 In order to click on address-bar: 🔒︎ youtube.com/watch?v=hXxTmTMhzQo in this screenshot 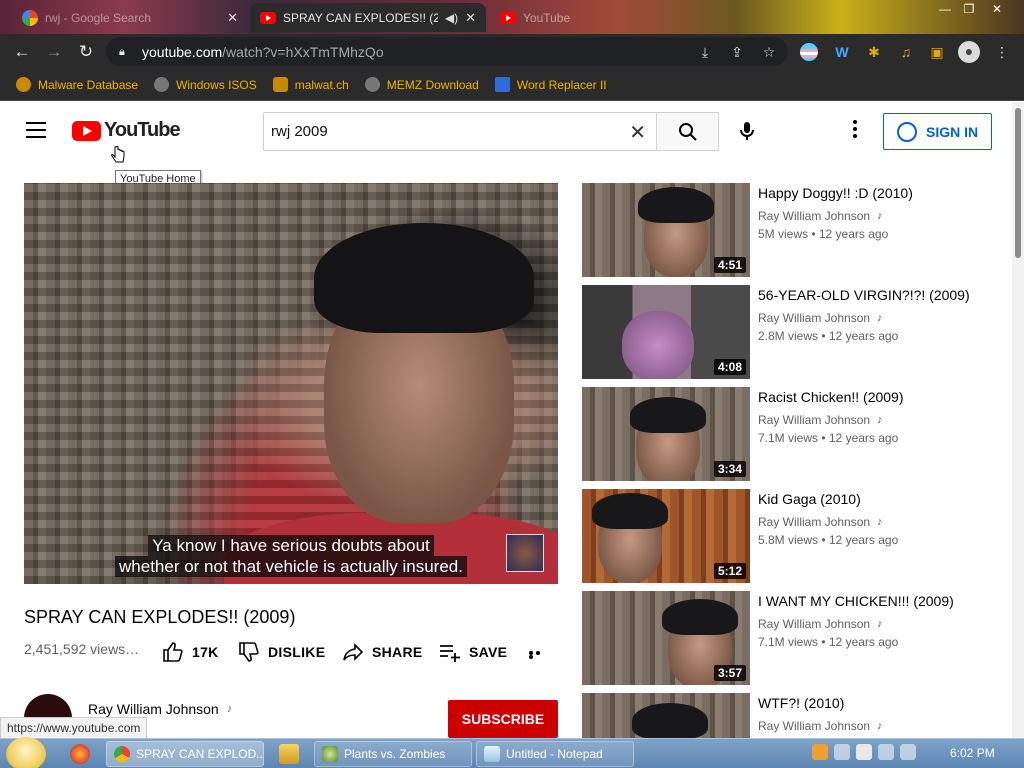, I will do `click(447, 51)`.